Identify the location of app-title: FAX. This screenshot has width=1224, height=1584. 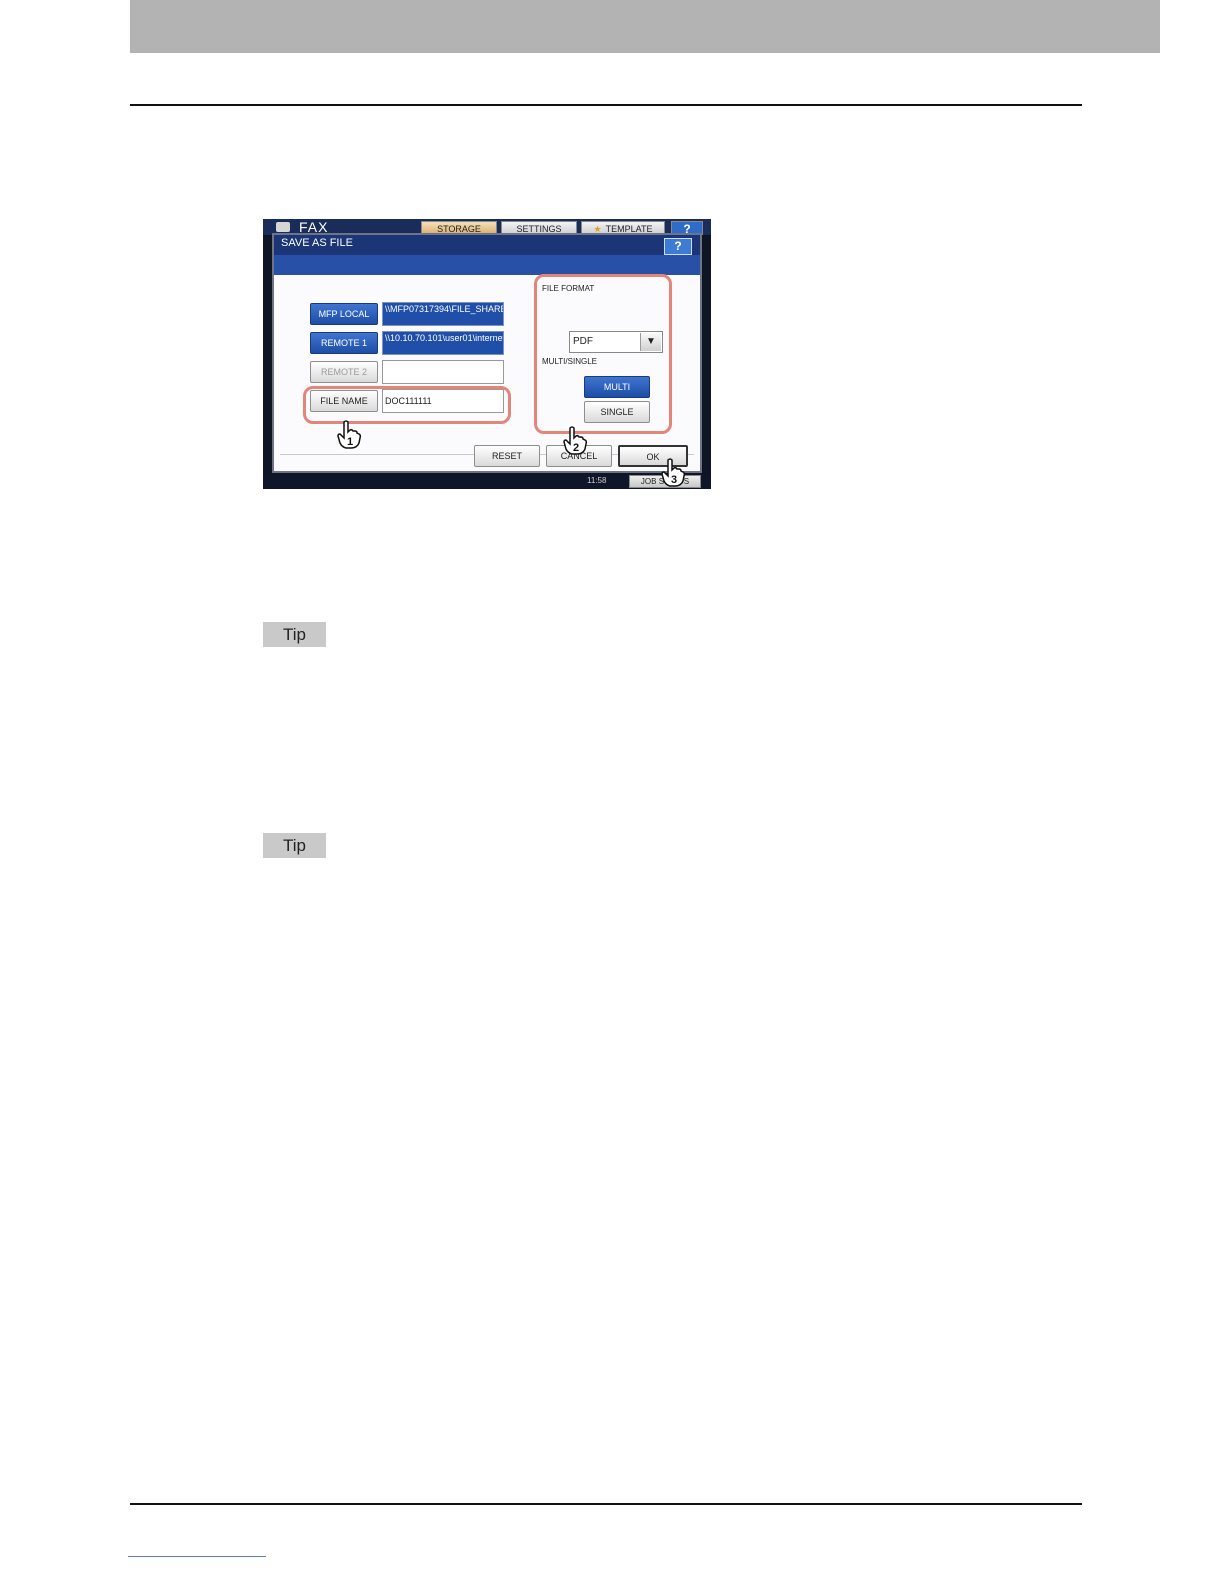
(314, 227).